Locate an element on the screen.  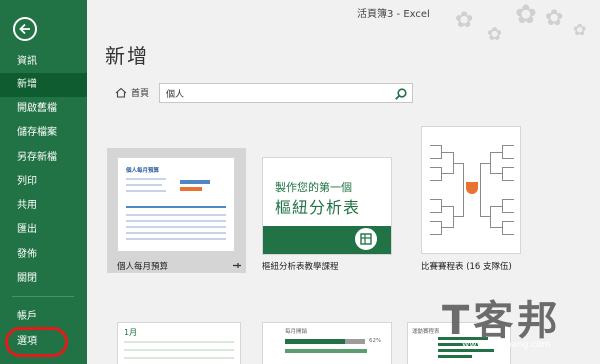
thumb-title: 個人每月預算 is located at coordinates (143, 171).